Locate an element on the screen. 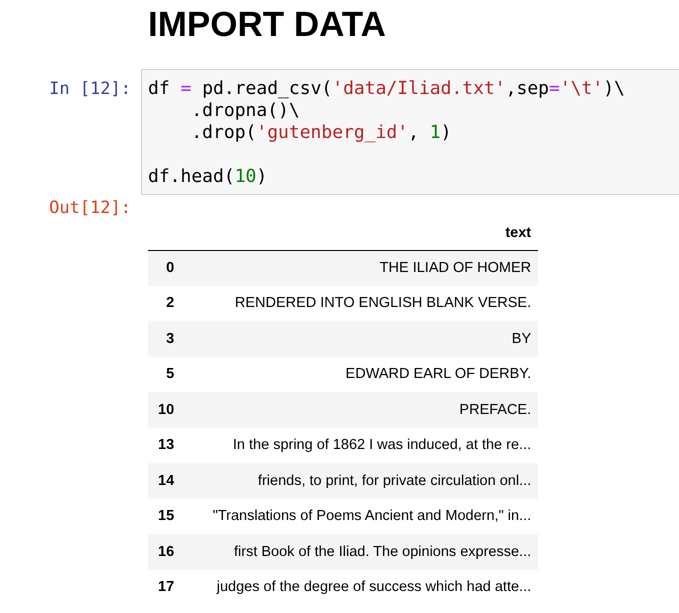 The width and height of the screenshot is (679, 613). row-index: 15 is located at coordinates (165, 516).